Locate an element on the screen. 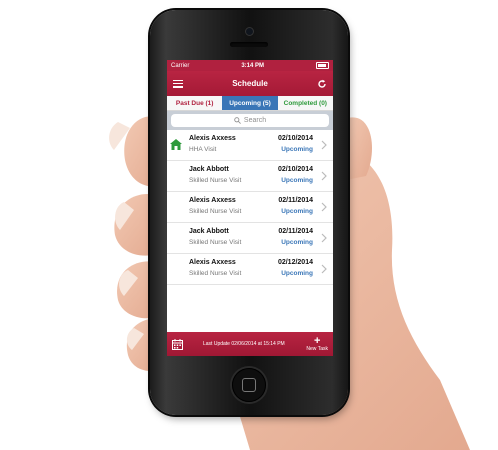 Image resolution: width=498 pixels, height=450 pixels. plus-icon: + is located at coordinates (317, 340).